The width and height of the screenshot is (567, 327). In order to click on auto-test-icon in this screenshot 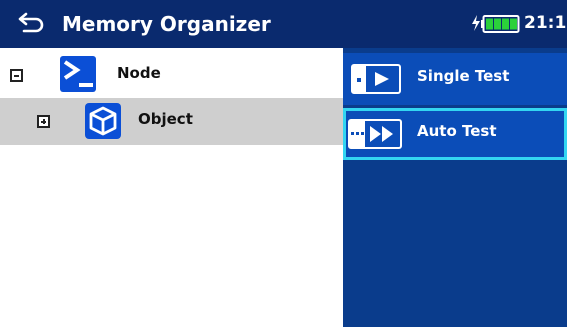, I will do `click(375, 134)`.